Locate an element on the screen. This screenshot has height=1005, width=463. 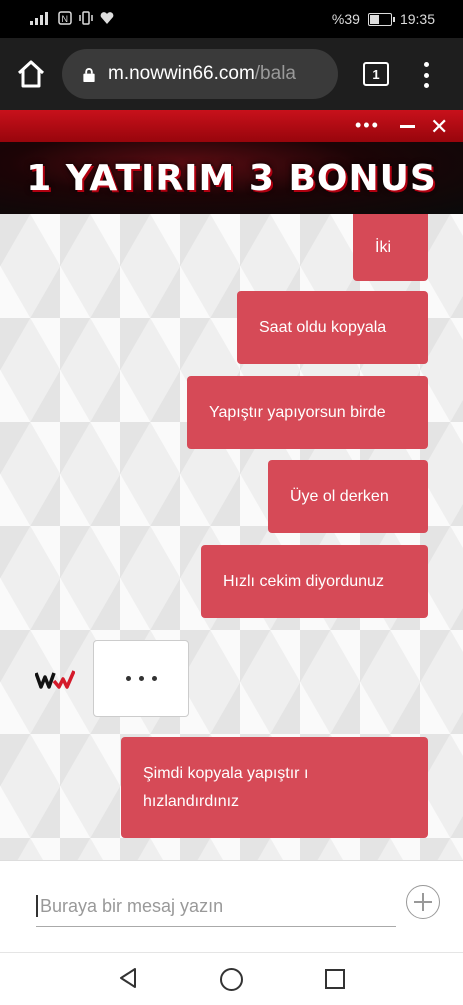
options-icon: ••• is located at coordinates (367, 125).